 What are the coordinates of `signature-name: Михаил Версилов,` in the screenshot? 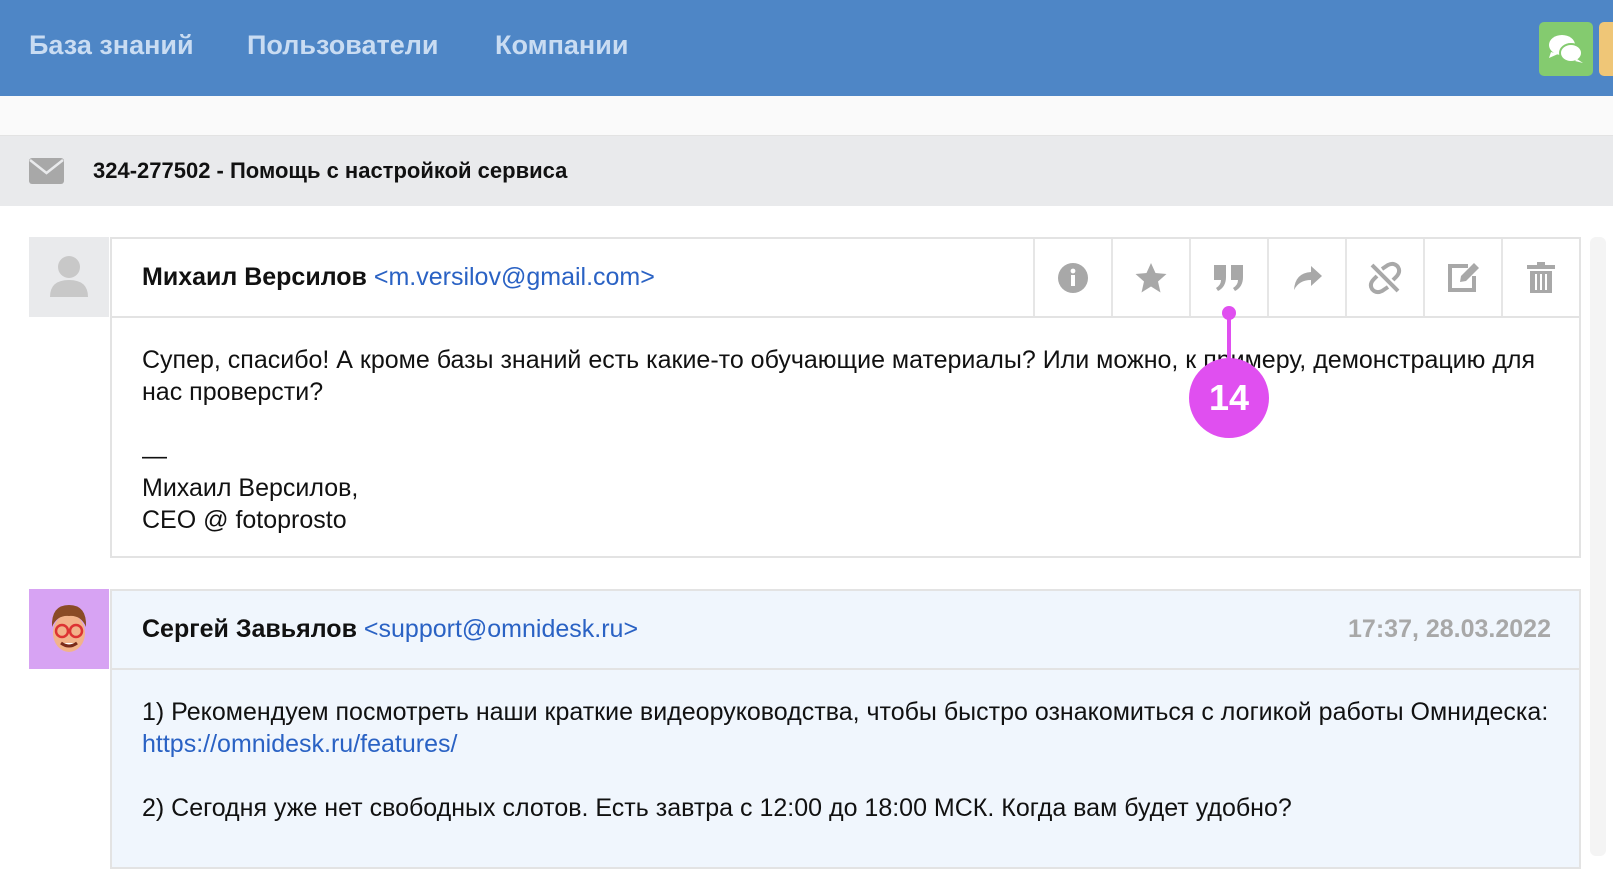 It's located at (250, 488).